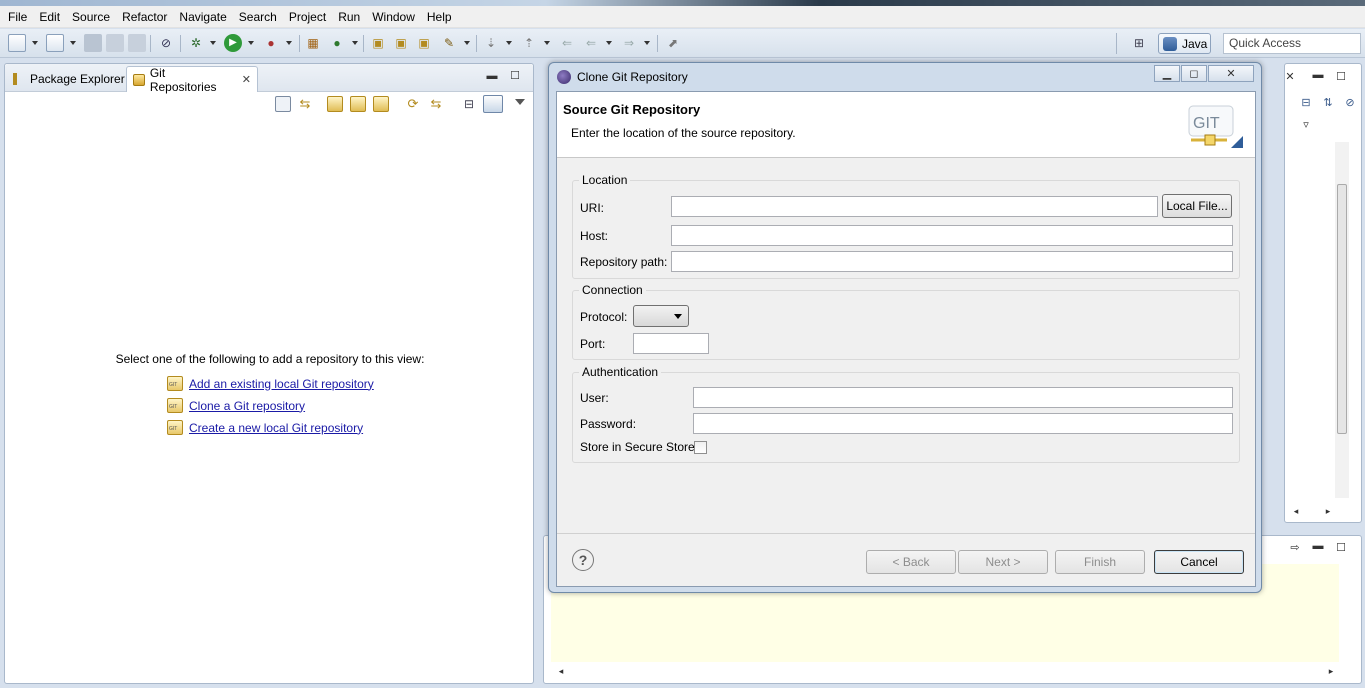 Image resolution: width=1365 pixels, height=688 pixels. I want to click on close-view-icon: ✕, so click(1290, 77).